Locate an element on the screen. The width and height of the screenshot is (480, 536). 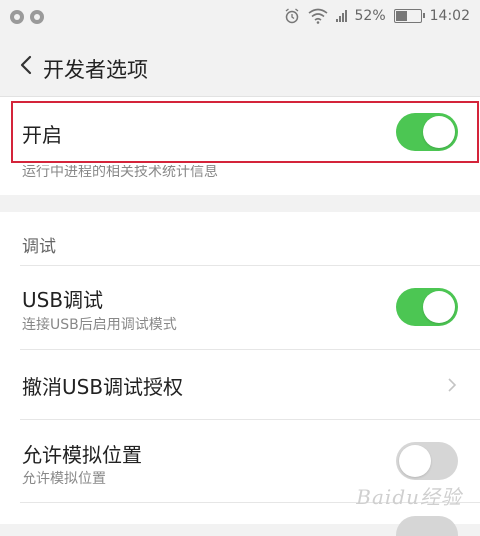
revoke-usb-auth-title: 撤消USB调试授权 is located at coordinates (103, 387).